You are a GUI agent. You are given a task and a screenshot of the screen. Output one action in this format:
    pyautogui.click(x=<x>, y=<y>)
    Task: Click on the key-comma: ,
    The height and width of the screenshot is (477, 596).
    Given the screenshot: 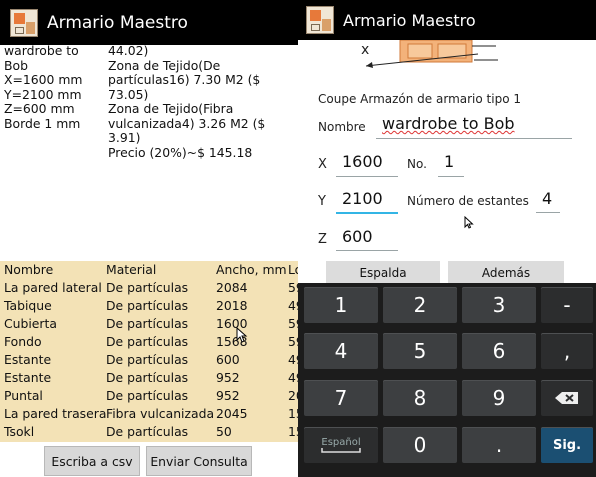 What is the action you would take?
    pyautogui.click(x=567, y=351)
    